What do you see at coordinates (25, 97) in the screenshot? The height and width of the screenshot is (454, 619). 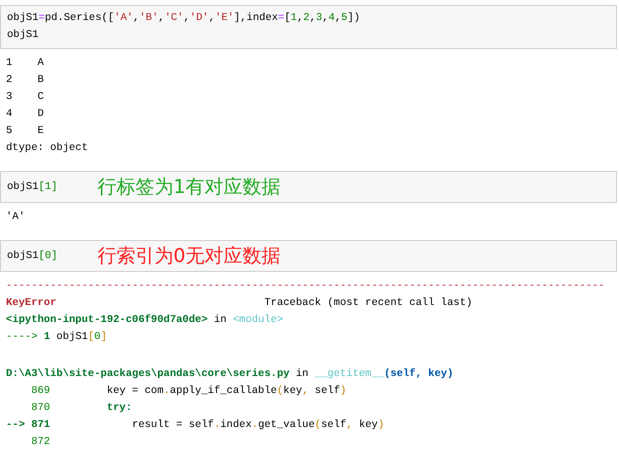 I see `output-line: 3 C` at bounding box center [25, 97].